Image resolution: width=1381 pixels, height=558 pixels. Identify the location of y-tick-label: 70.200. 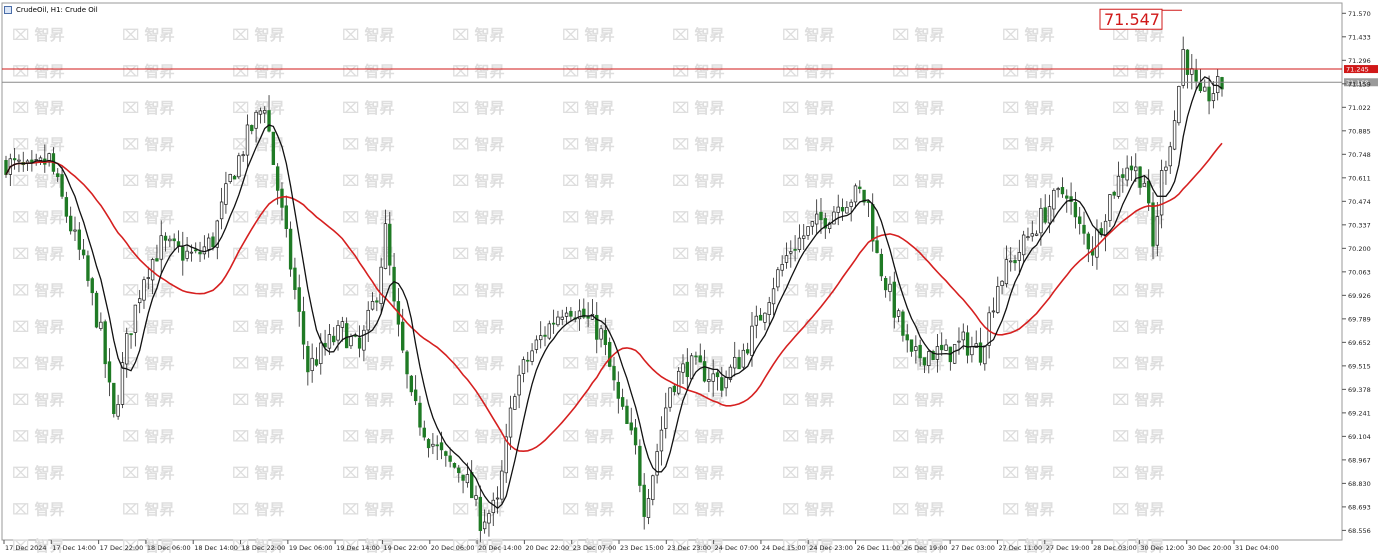
(1359, 249).